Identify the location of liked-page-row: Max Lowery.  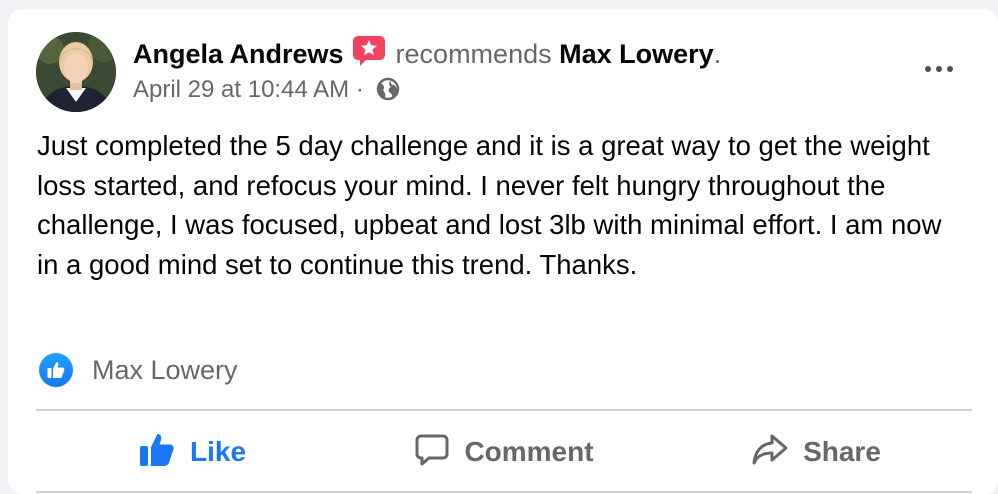
(138, 370).